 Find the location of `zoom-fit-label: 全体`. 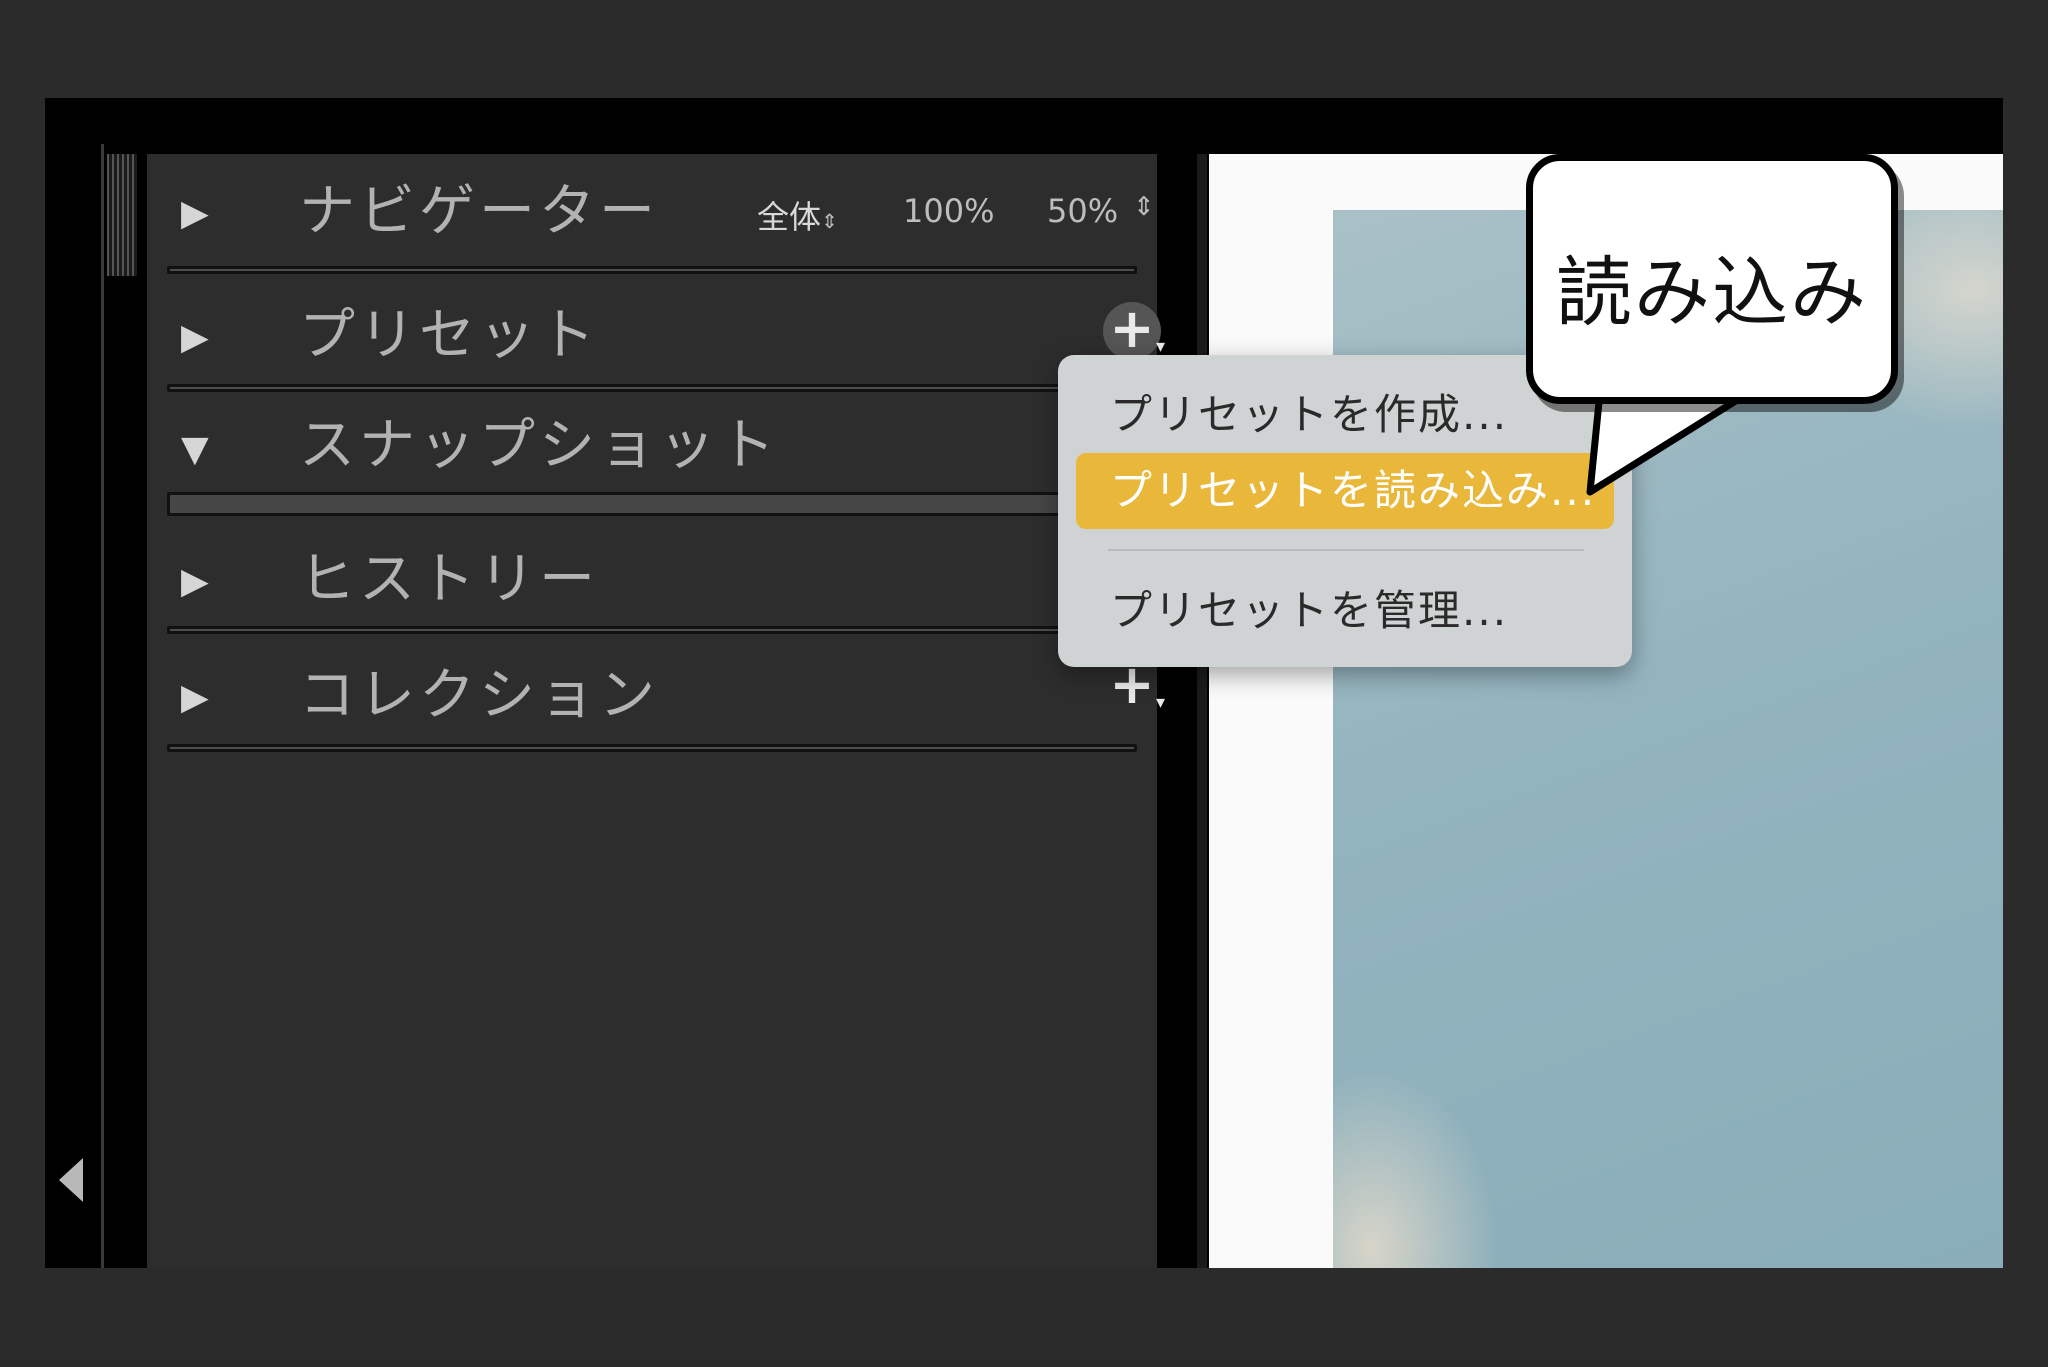

zoom-fit-label: 全体 is located at coordinates (789, 217).